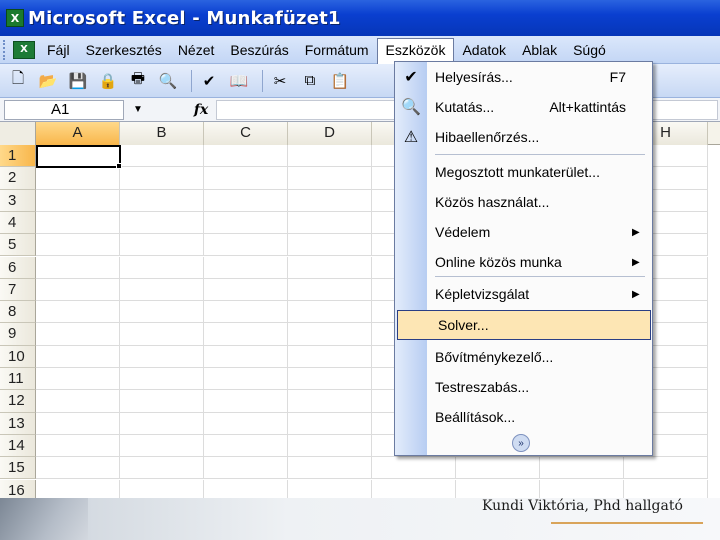 The image size is (720, 540). What do you see at coordinates (330, 245) in the screenshot?
I see `cell-d5` at bounding box center [330, 245].